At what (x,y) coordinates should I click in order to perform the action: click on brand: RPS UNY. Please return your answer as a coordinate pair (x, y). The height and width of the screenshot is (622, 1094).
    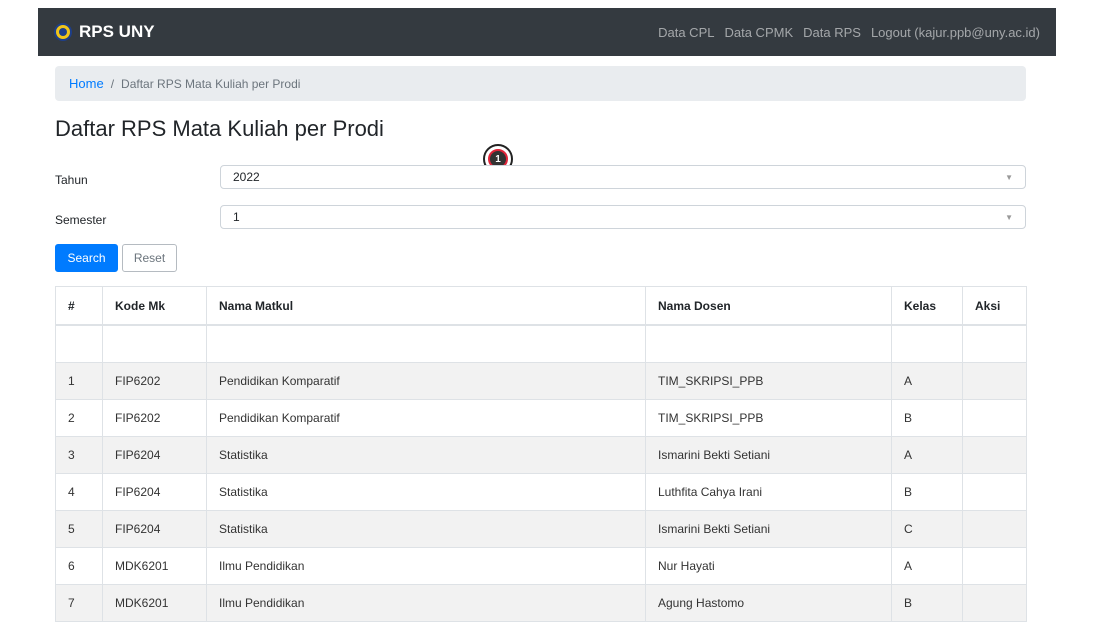
    Looking at the image, I should click on (104, 32).